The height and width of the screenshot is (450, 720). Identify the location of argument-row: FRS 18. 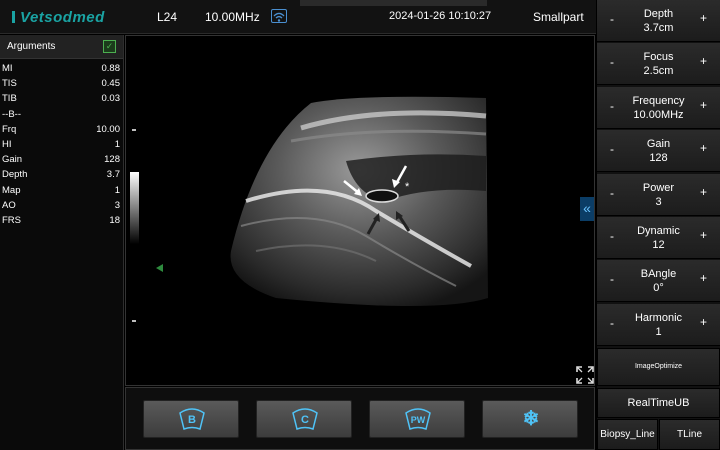
(61, 220).